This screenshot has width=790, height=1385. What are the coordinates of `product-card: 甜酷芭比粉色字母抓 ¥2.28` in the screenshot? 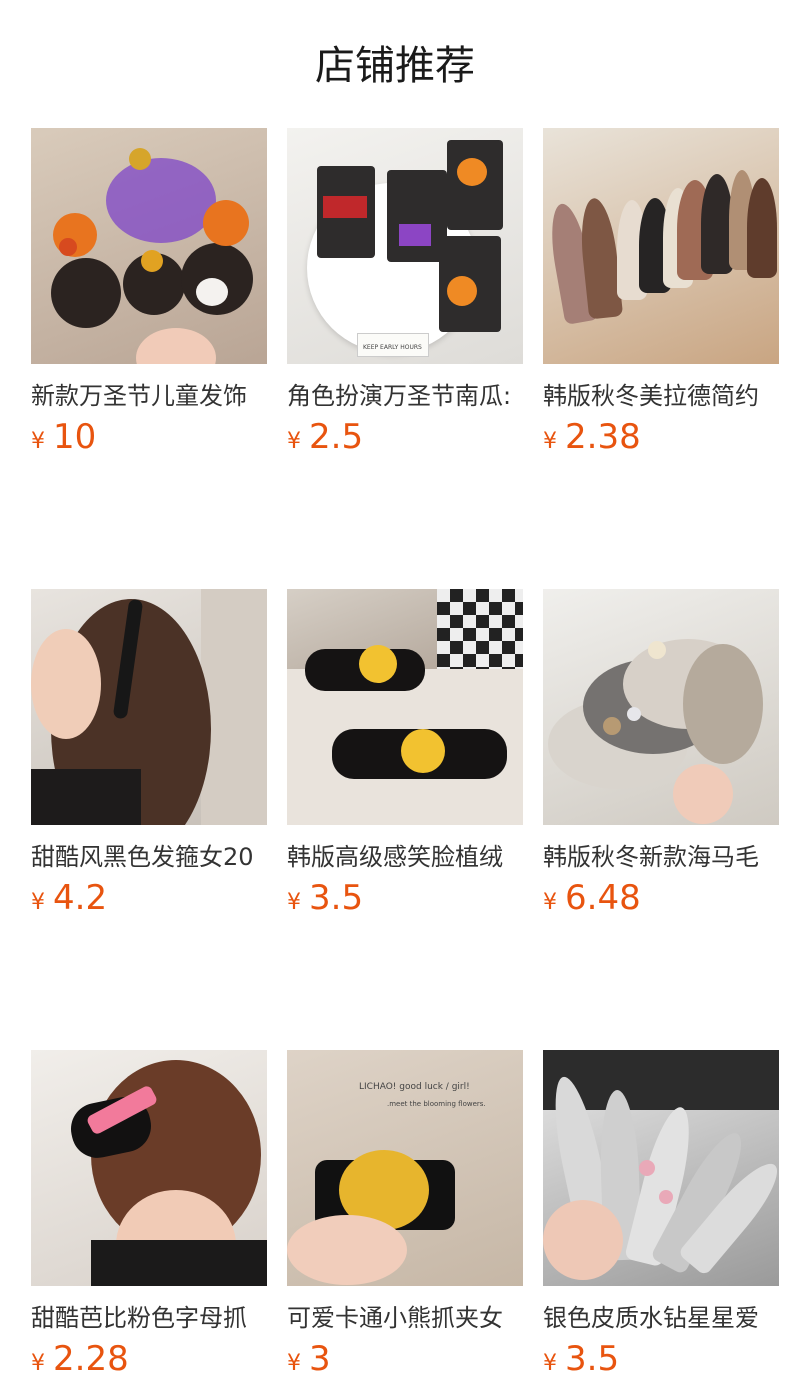 It's located at (149, 1214).